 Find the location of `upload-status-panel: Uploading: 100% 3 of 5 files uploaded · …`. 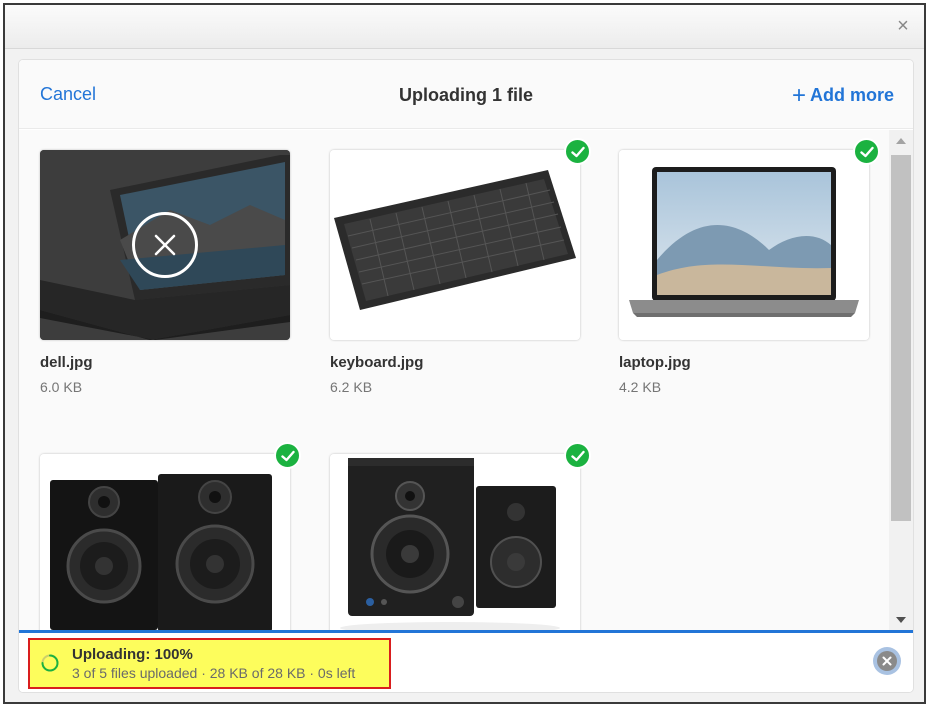

upload-status-panel: Uploading: 100% 3 of 5 files uploaded · … is located at coordinates (209, 663).